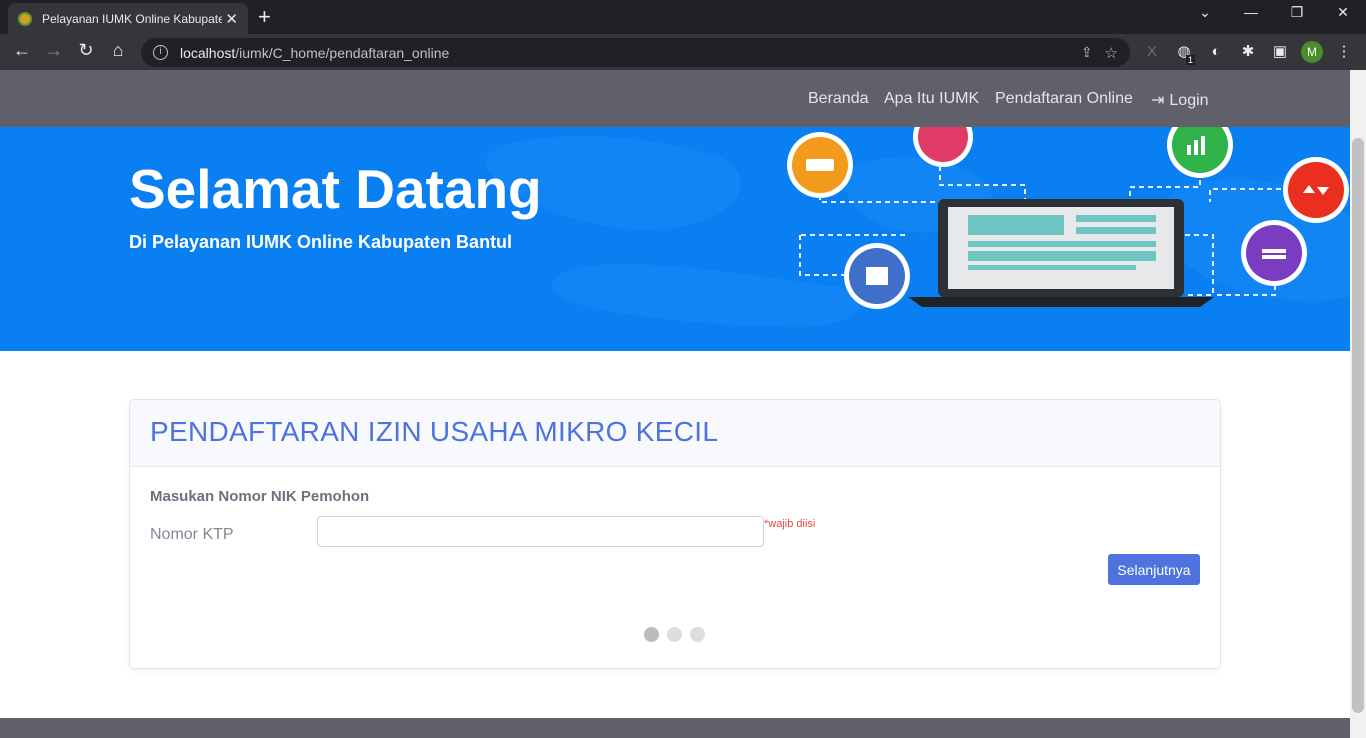  I want to click on url-host: localhost, so click(208, 52).